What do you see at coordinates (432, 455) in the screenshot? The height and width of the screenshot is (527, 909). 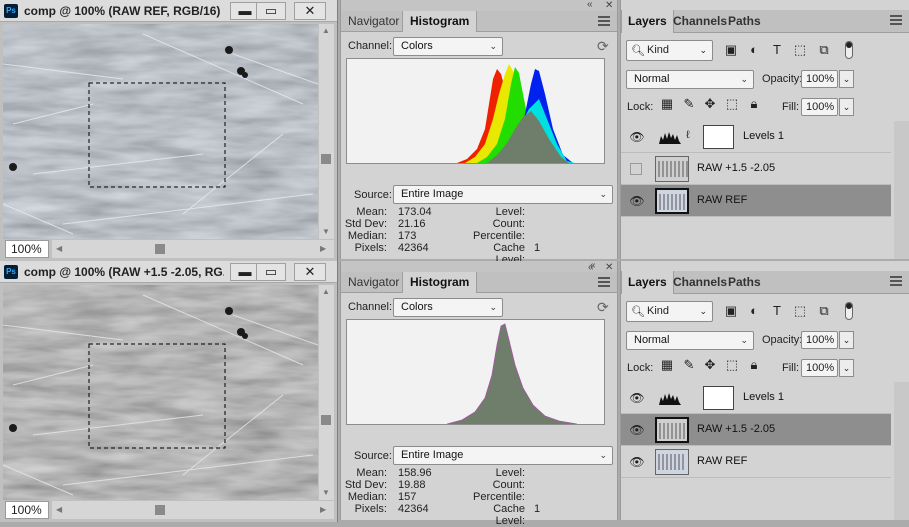 I see `source-value: Entire Image` at bounding box center [432, 455].